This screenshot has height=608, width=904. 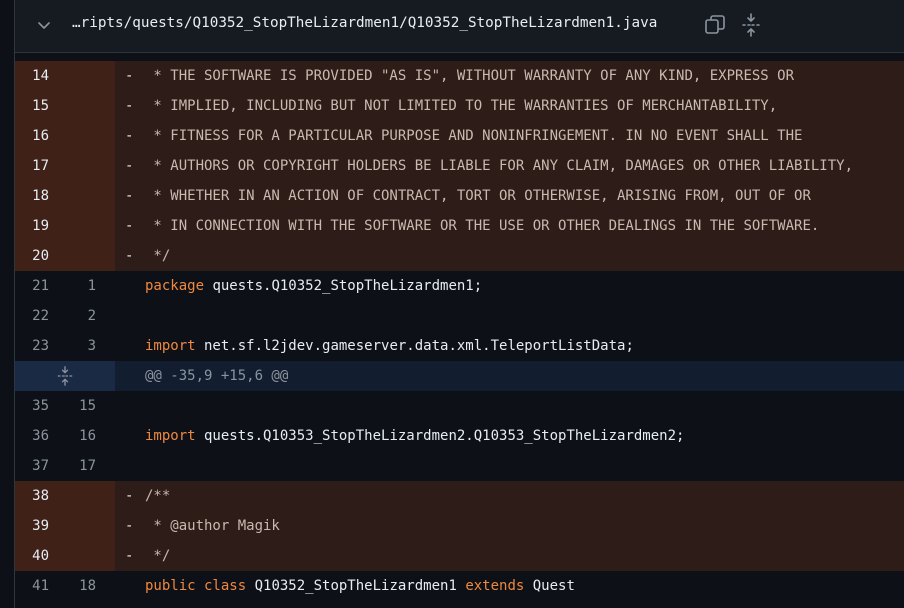 What do you see at coordinates (495, 586) in the screenshot?
I see `code-keyword: extends` at bounding box center [495, 586].